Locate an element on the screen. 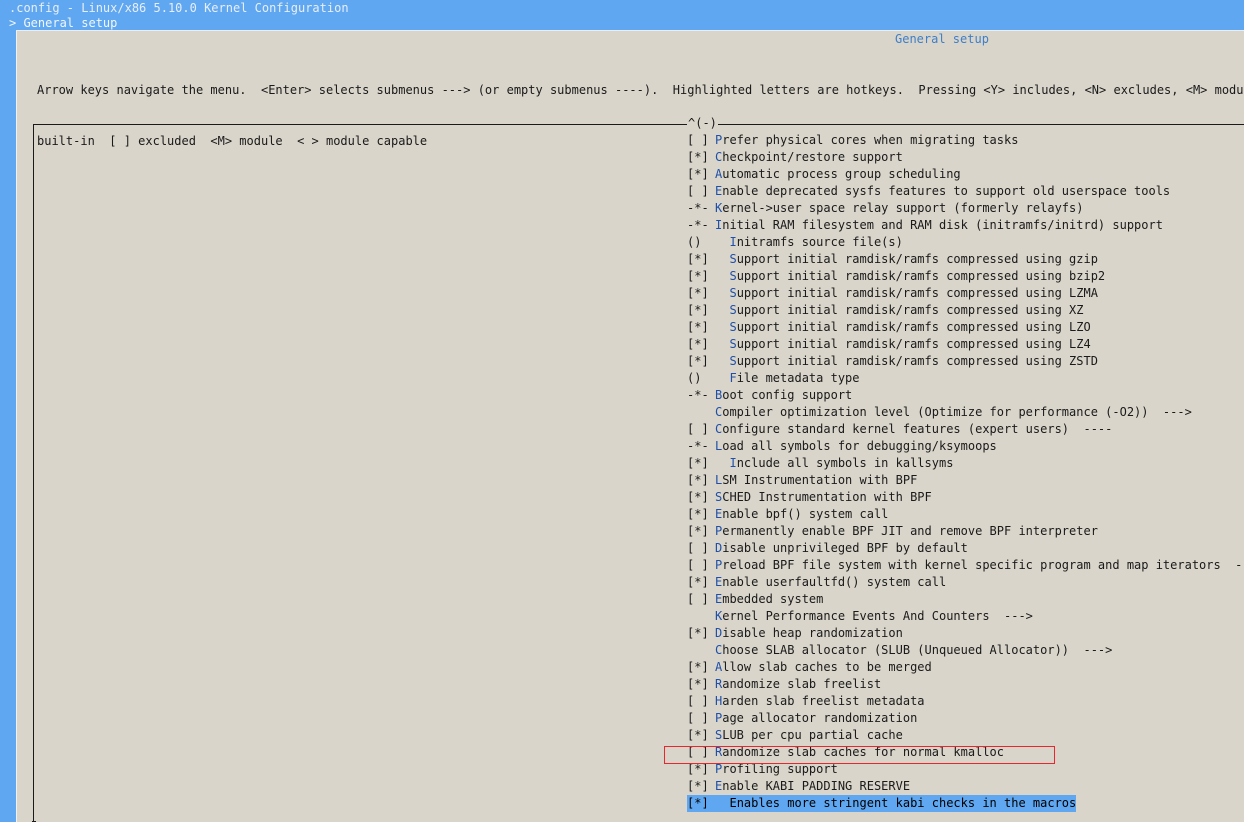 This screenshot has width=1244, height=822. menu-item: [*] Randomize slab freelist is located at coordinates (965, 684).